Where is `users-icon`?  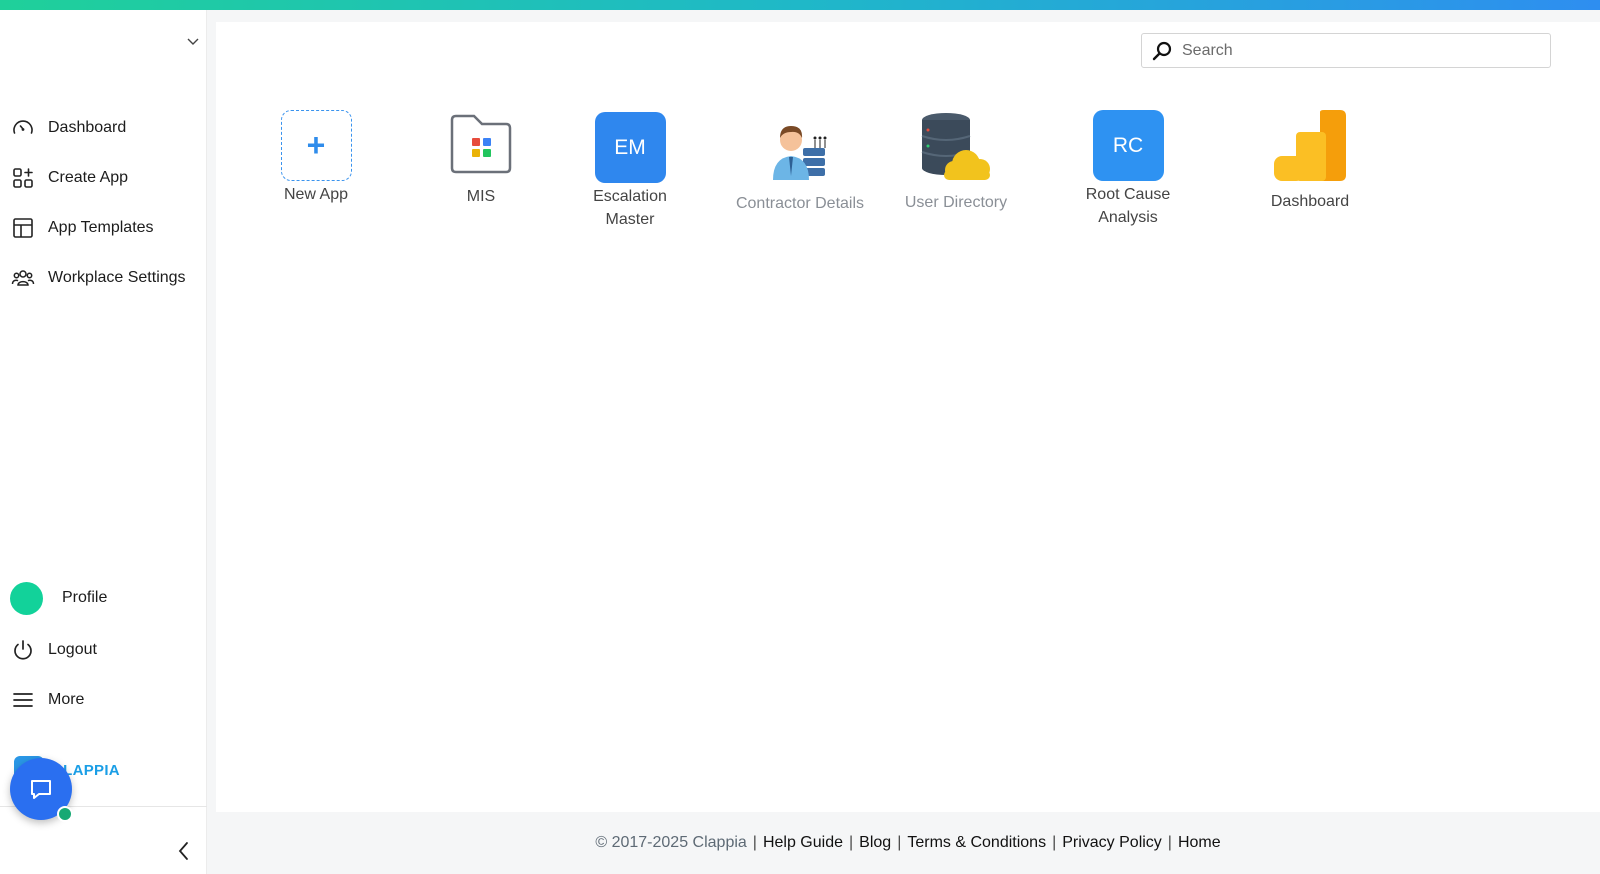 users-icon is located at coordinates (23, 278).